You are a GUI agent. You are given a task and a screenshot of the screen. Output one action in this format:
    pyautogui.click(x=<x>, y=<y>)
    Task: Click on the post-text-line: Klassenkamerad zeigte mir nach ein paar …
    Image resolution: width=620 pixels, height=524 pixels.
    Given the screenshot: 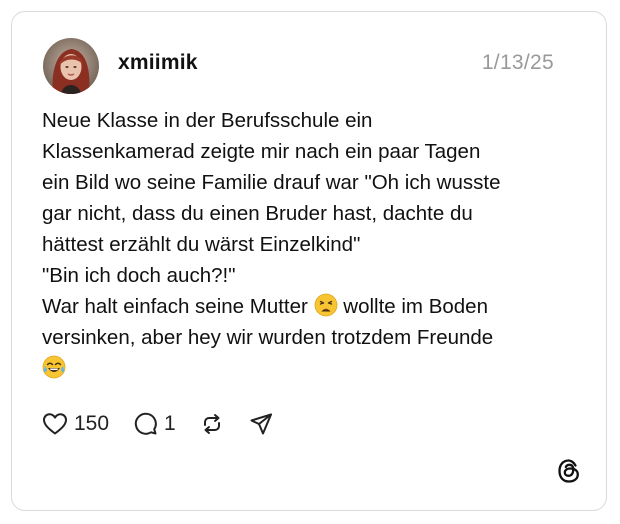 What is the action you would take?
    pyautogui.click(x=261, y=151)
    